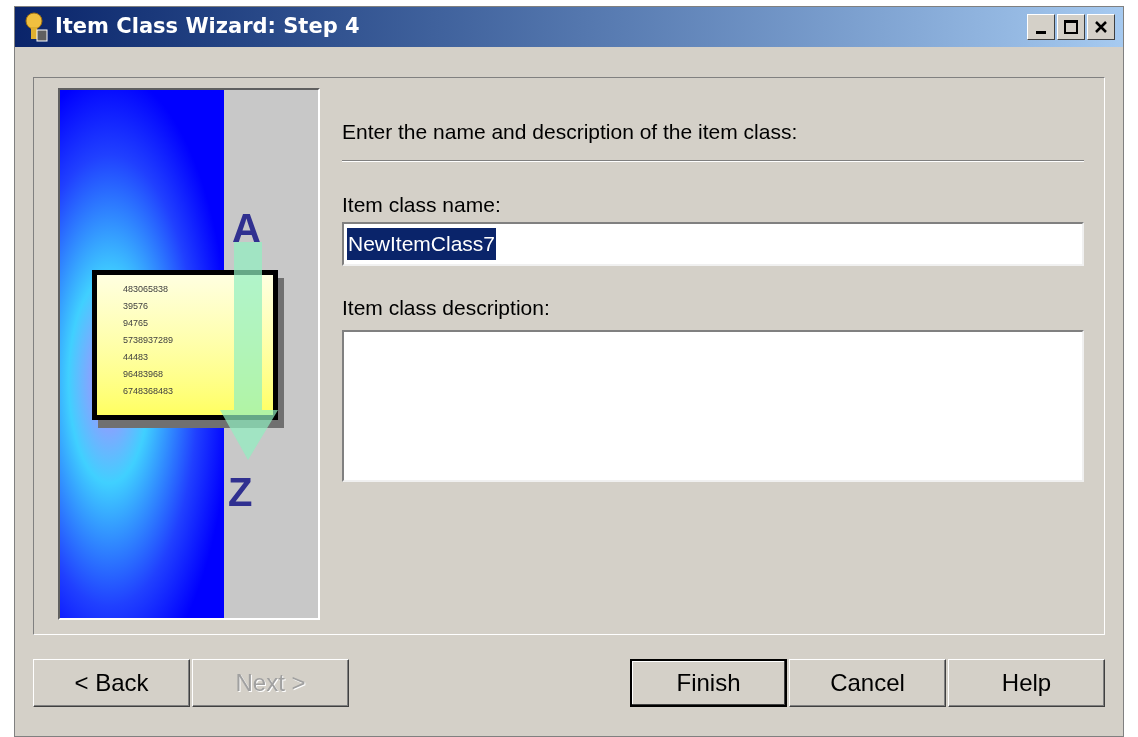  Describe the element at coordinates (240, 492) in the screenshot. I see `letter-z: Z` at that location.